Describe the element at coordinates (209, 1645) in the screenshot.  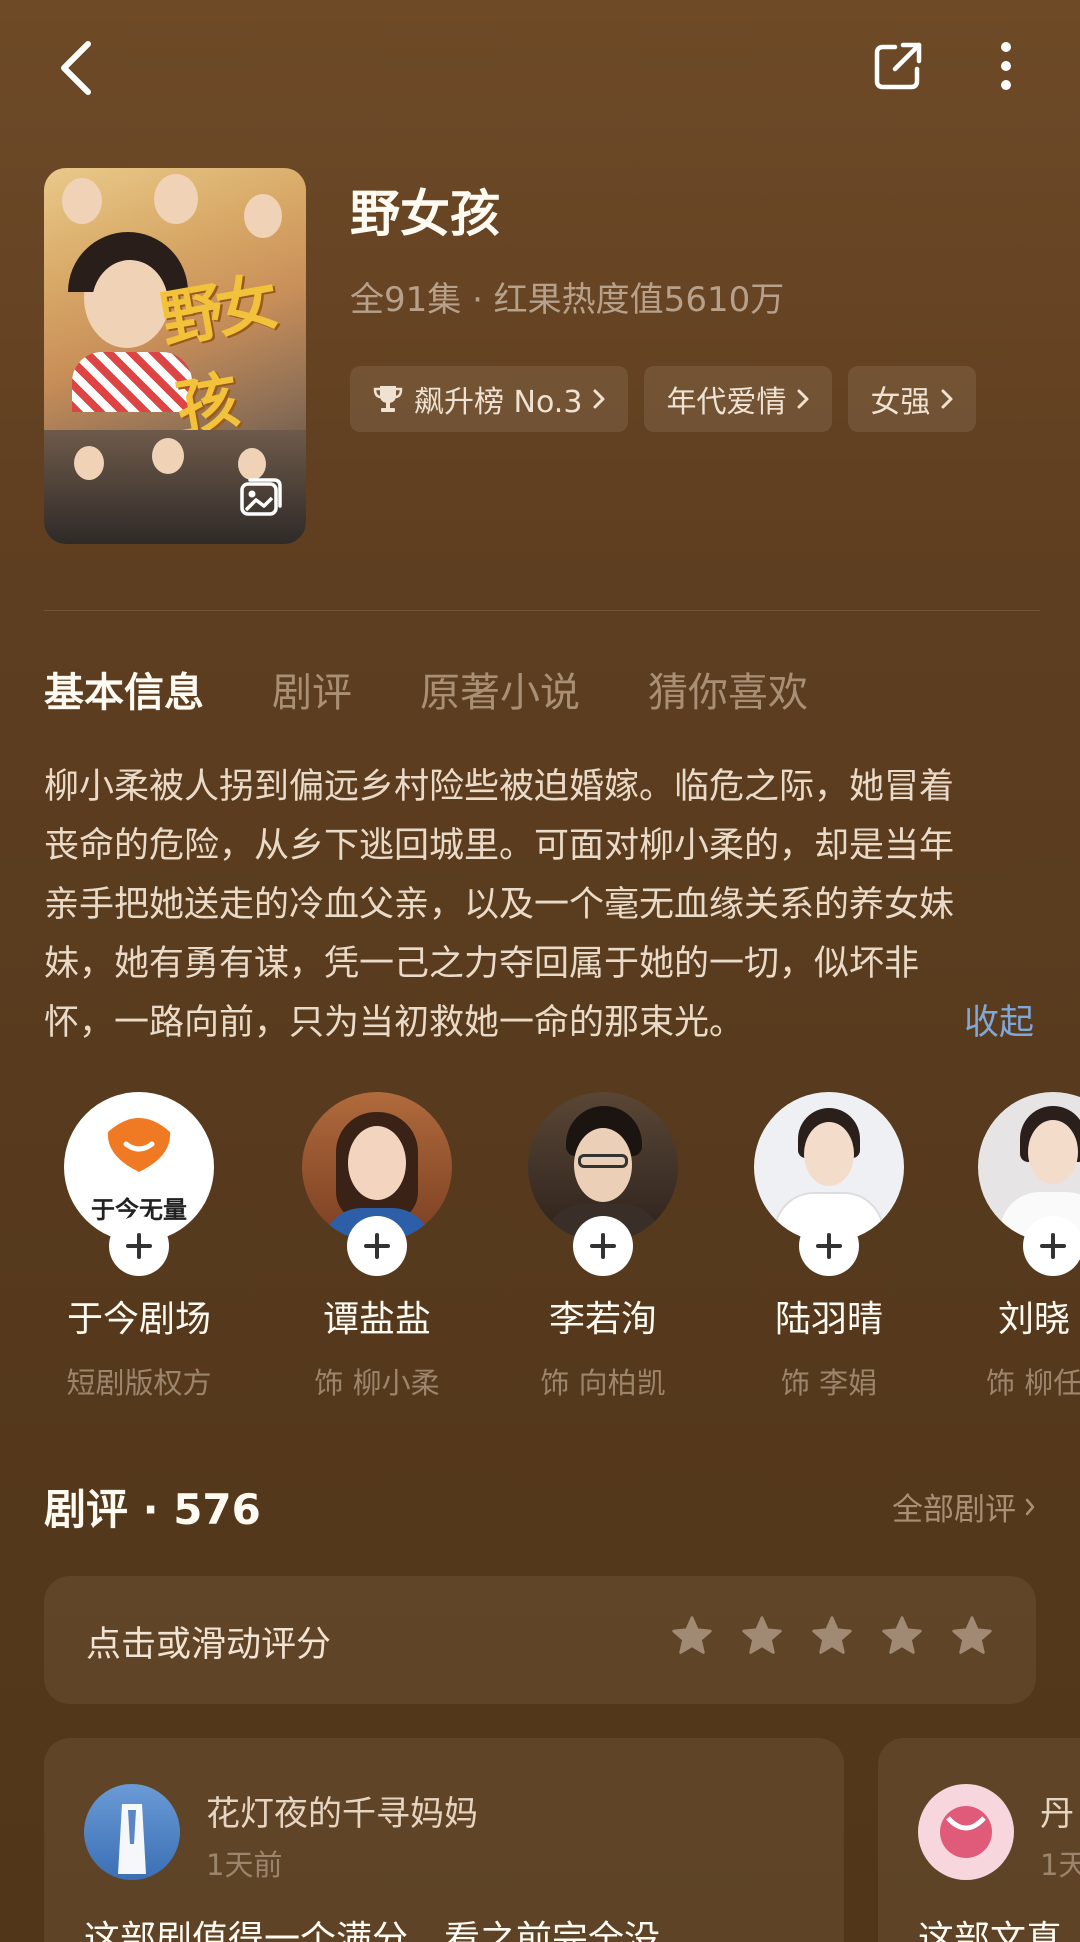
I see `rating-prompt: 点击或滑动评分` at that location.